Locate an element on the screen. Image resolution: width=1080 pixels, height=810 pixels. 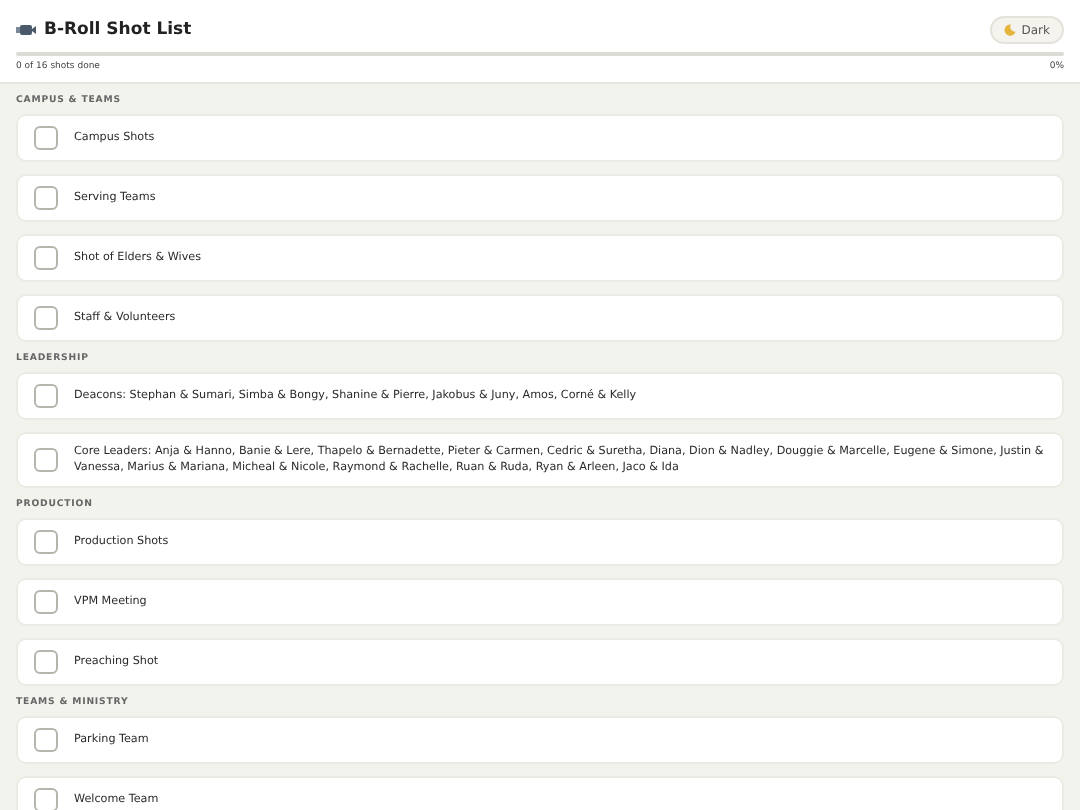
app-title: B-Roll Shot List is located at coordinates (118, 30).